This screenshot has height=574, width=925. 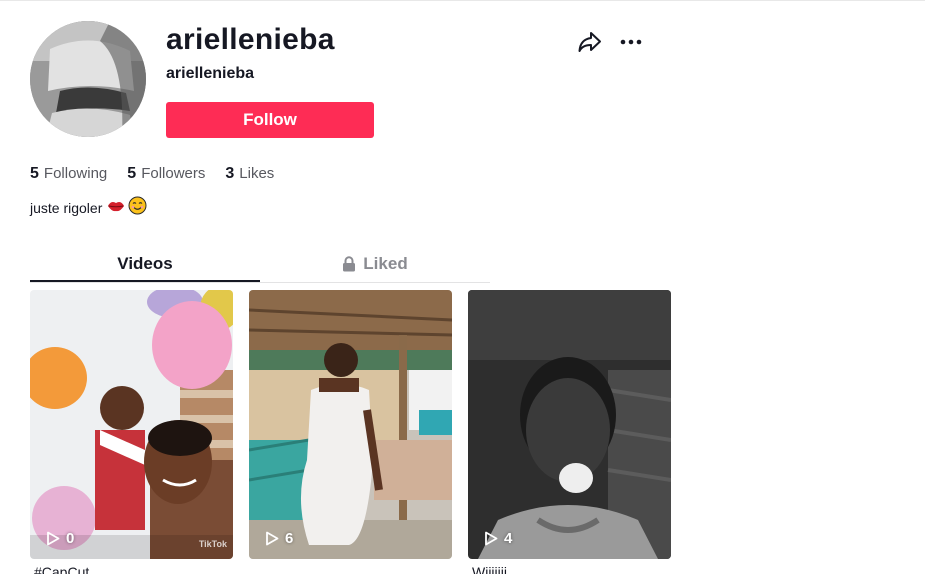 I want to click on active-tab-indicator, so click(x=145, y=281).